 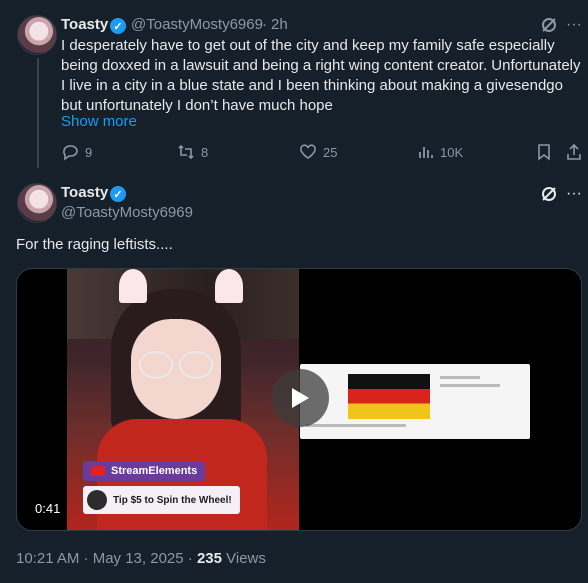 I want to click on reply-stat: 9, so click(x=76, y=152).